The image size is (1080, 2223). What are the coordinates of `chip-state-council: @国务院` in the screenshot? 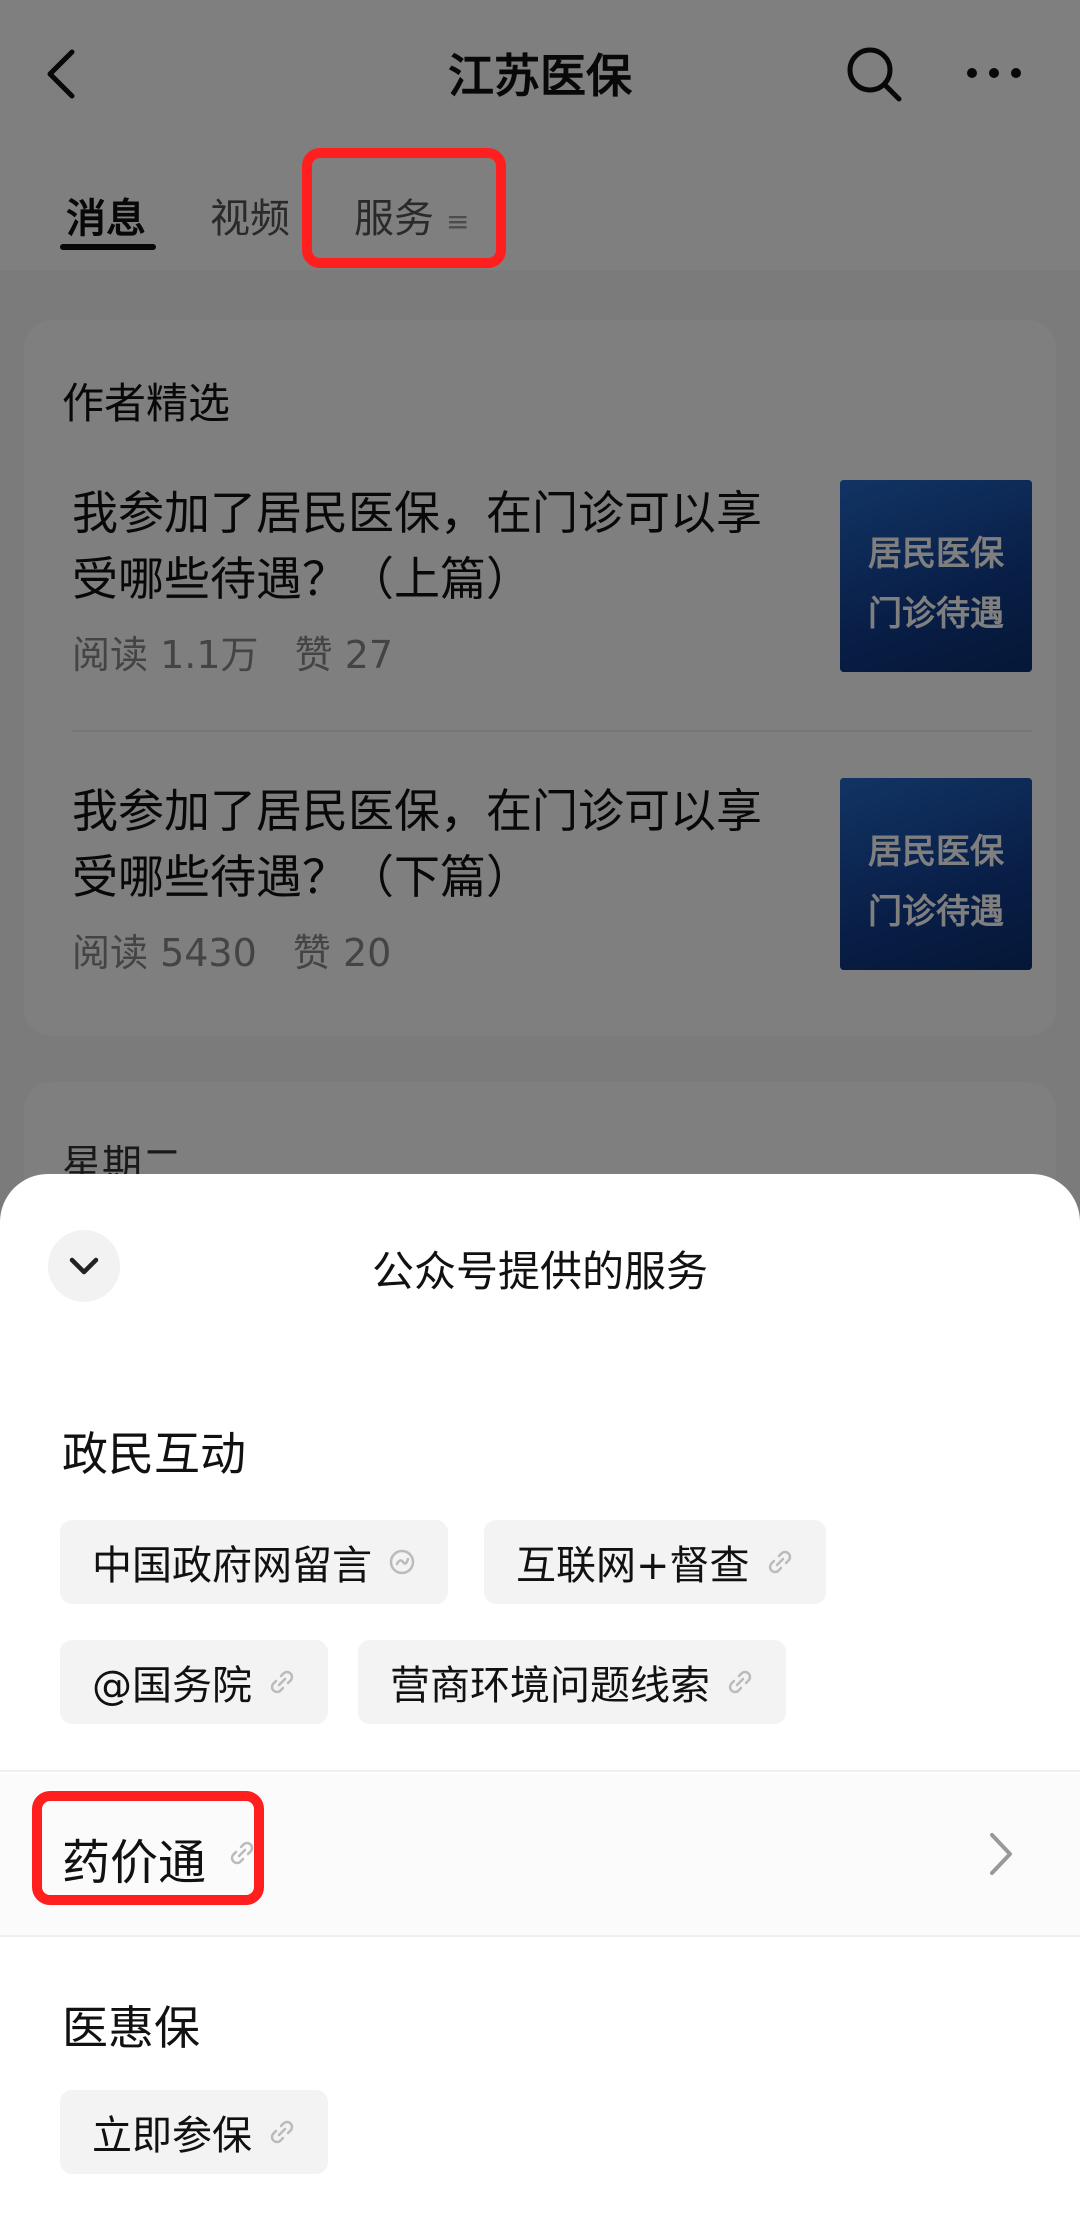 It's located at (194, 1682).